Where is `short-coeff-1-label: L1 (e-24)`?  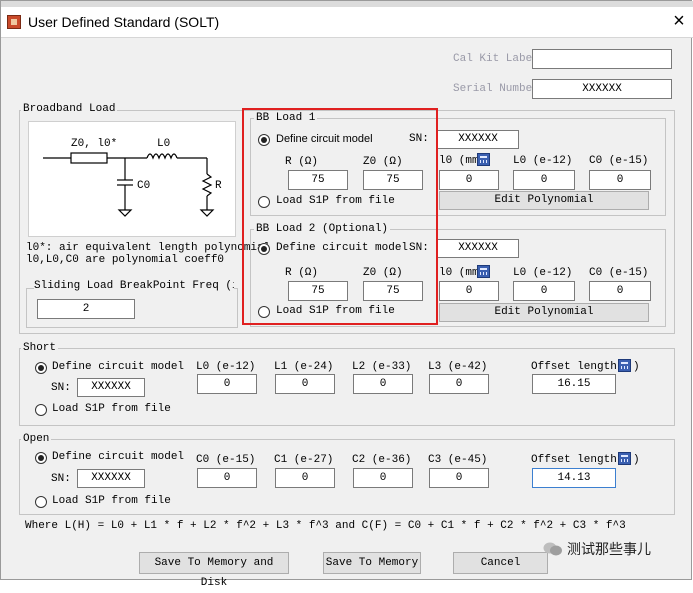
short-coeff-1-label: L1 (e-24) is located at coordinates (304, 367).